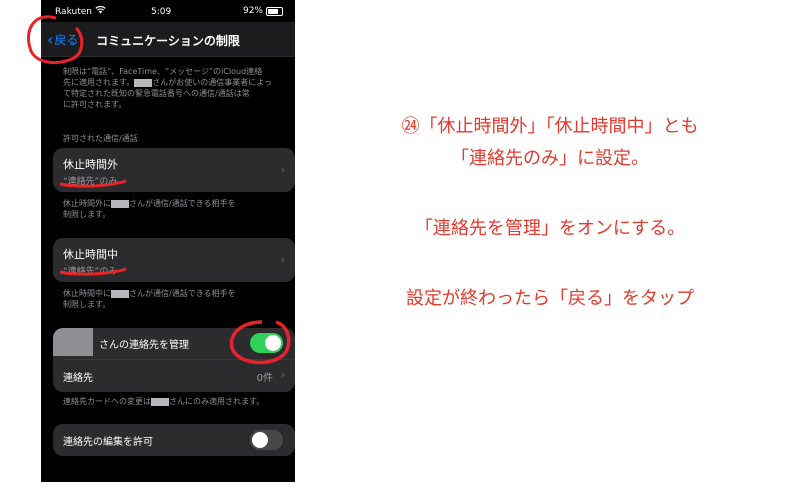 The height and width of the screenshot is (500, 800). Describe the element at coordinates (156, 93) in the screenshot. I see `intro-line-3: て特定された既知の緊急電話番号への通信/通話は常` at that location.